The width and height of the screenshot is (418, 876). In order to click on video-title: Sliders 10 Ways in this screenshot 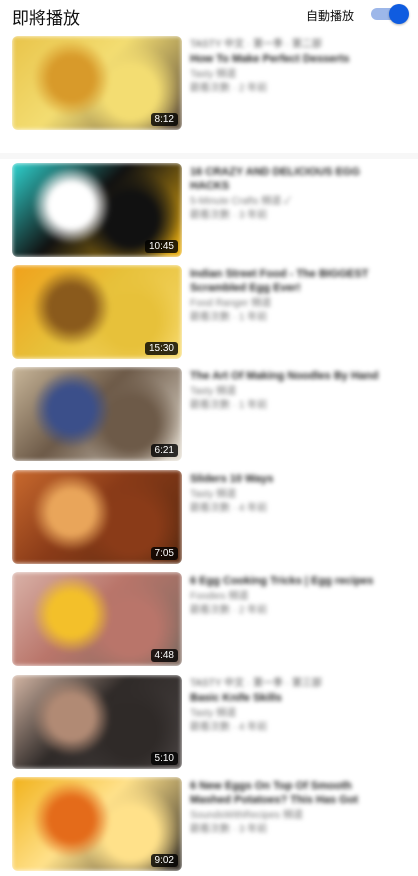, I will do `click(290, 479)`.